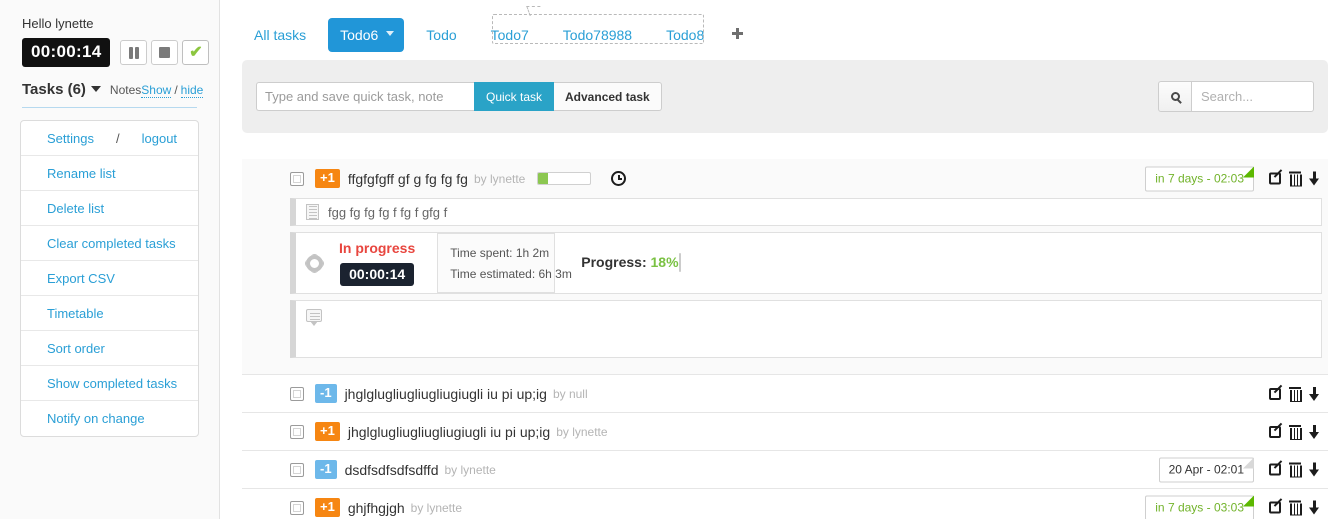 This screenshot has height=519, width=1333. I want to click on done-button: ✔, so click(196, 52).